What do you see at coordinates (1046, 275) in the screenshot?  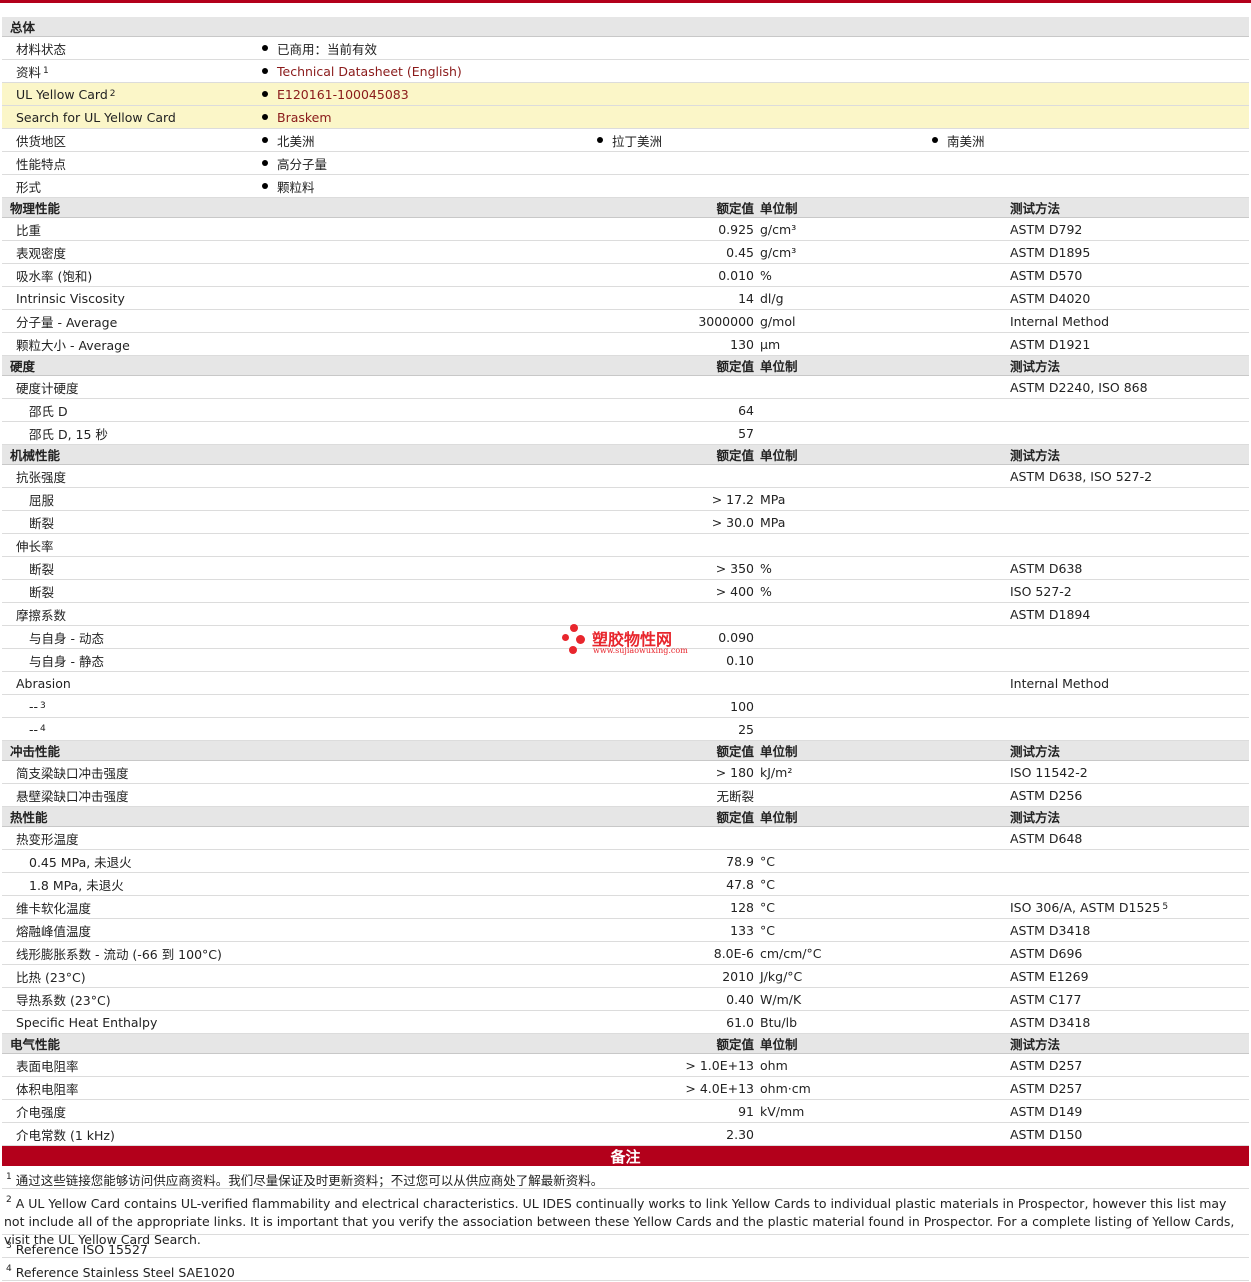 I see `test-method-text: ASTM D570` at bounding box center [1046, 275].